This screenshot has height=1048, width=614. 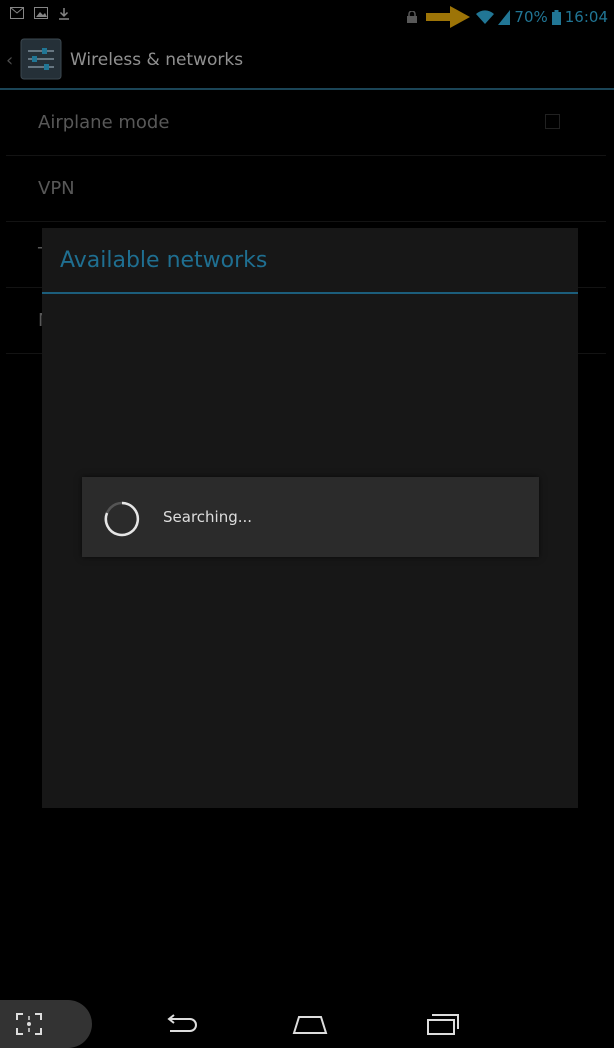 What do you see at coordinates (310, 1024) in the screenshot?
I see `home-icon` at bounding box center [310, 1024].